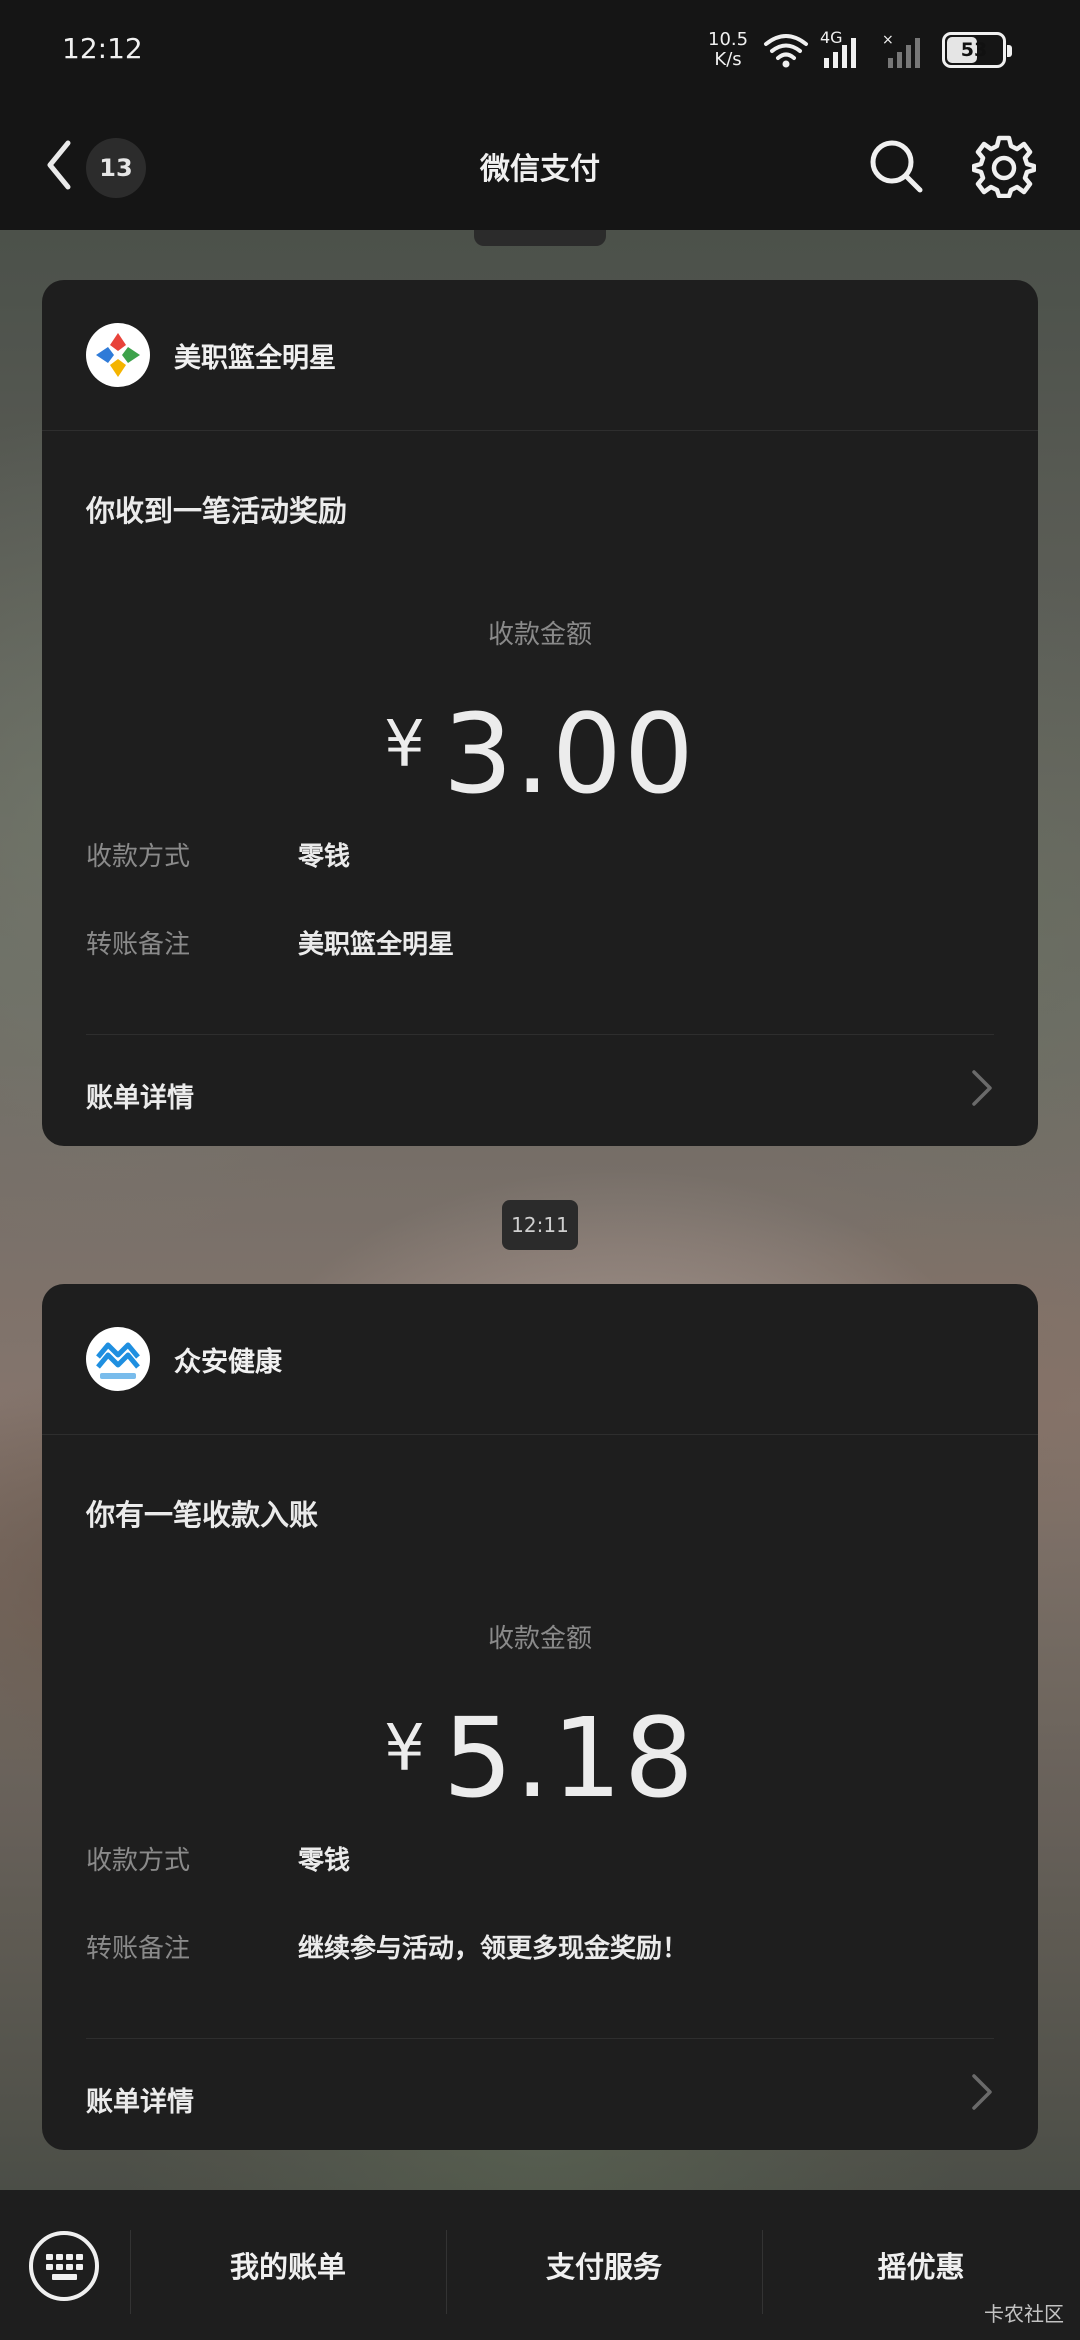 This screenshot has width=1080, height=2340. Describe the element at coordinates (228, 1362) in the screenshot. I see `merchant-name: 众安健康` at that location.